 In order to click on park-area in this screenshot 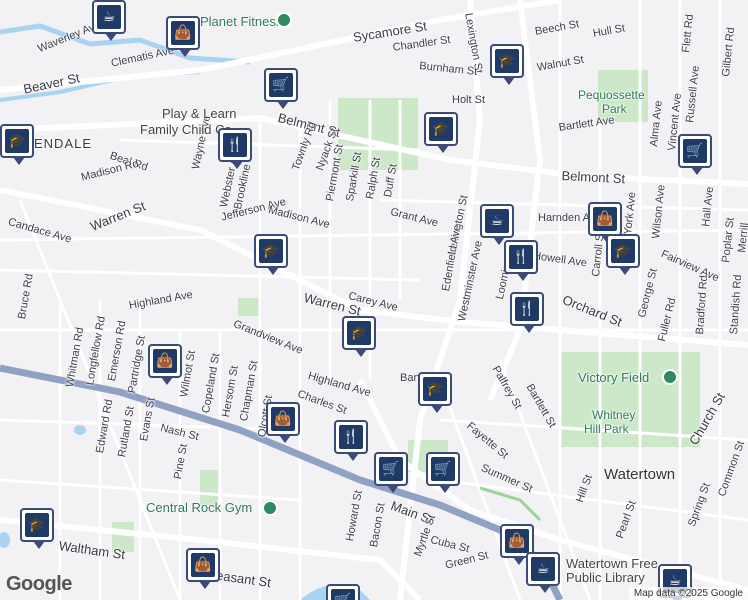, I will do `click(250, 307)`.